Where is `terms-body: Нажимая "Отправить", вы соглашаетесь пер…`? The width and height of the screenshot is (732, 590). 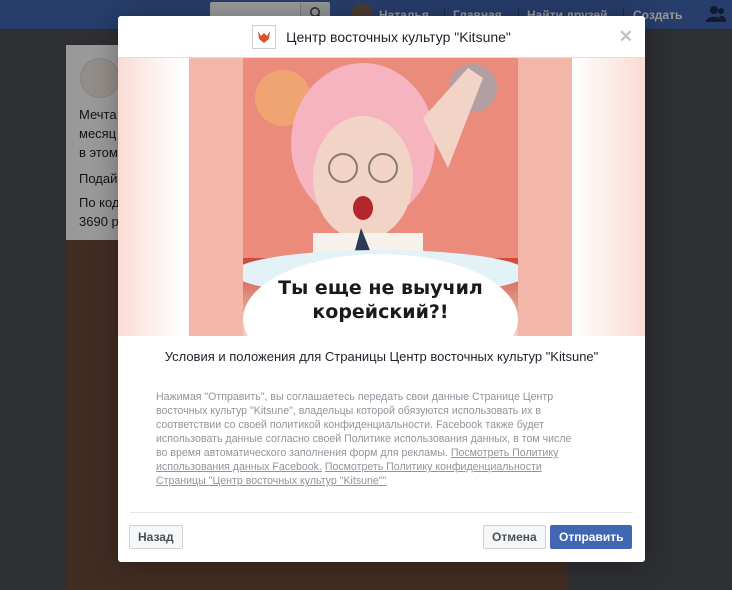 terms-body: Нажимая "Отправить", вы соглашаетесь пер… is located at coordinates (366, 439).